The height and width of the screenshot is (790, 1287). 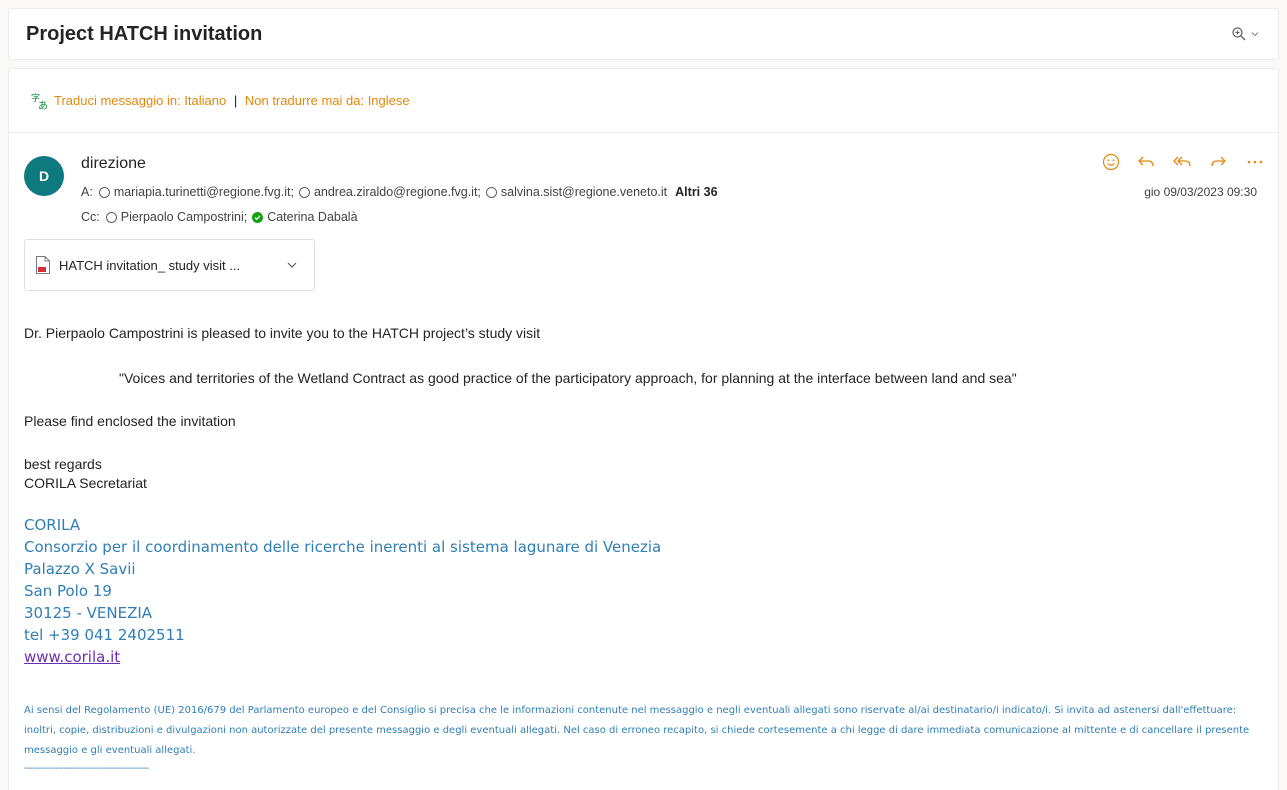 What do you see at coordinates (44, 176) in the screenshot?
I see `avatar: D` at bounding box center [44, 176].